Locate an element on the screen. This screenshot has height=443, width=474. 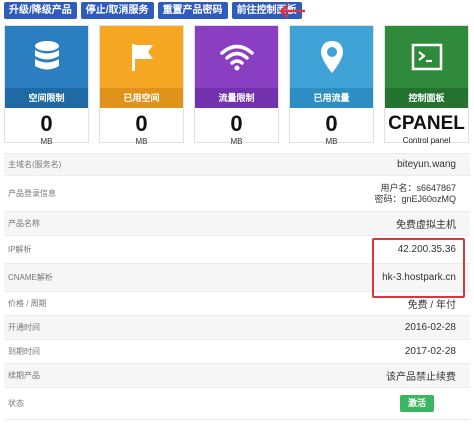
login-username: 用户名：s6647867 is located at coordinates (418, 187).